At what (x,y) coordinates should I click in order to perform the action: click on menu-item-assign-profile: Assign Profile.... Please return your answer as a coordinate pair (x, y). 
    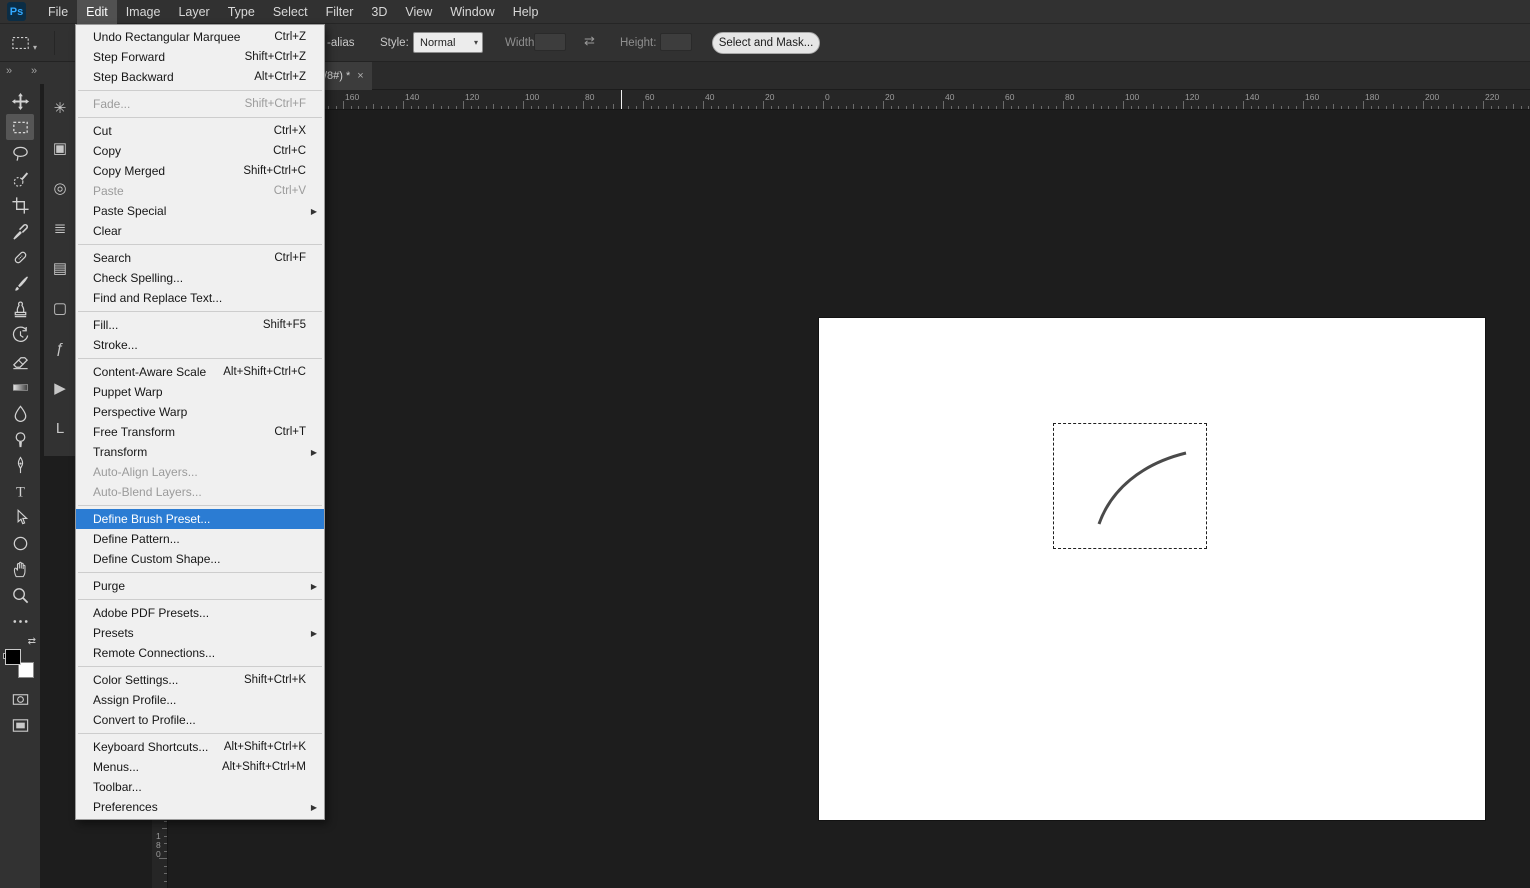
    Looking at the image, I should click on (200, 700).